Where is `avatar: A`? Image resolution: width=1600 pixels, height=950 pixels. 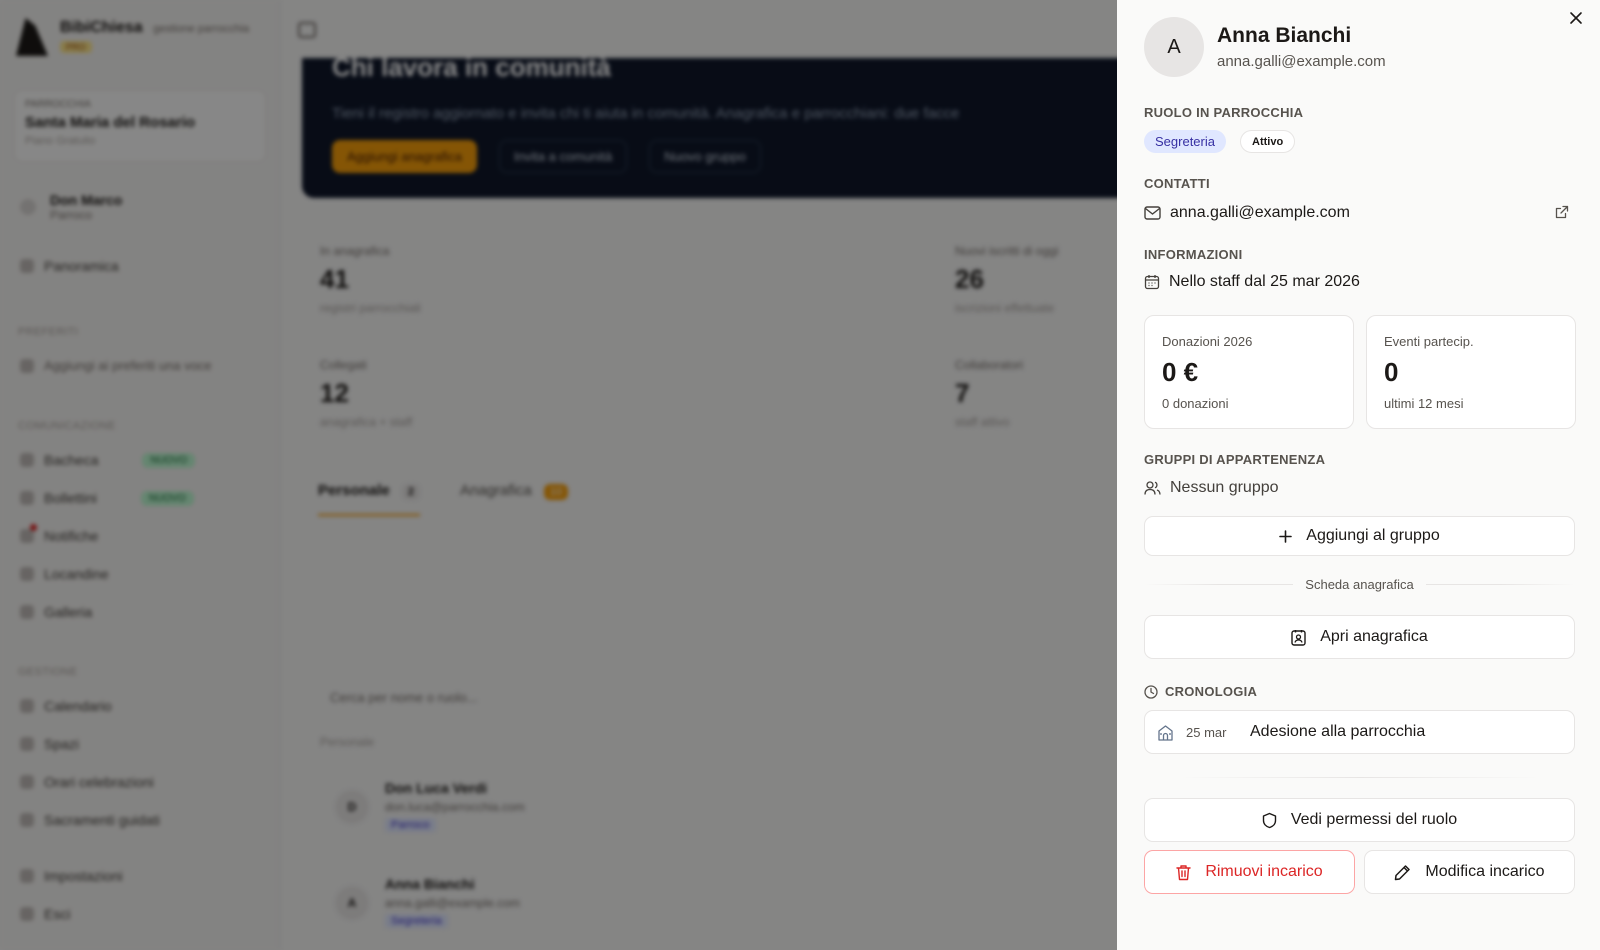 avatar: A is located at coordinates (1174, 47).